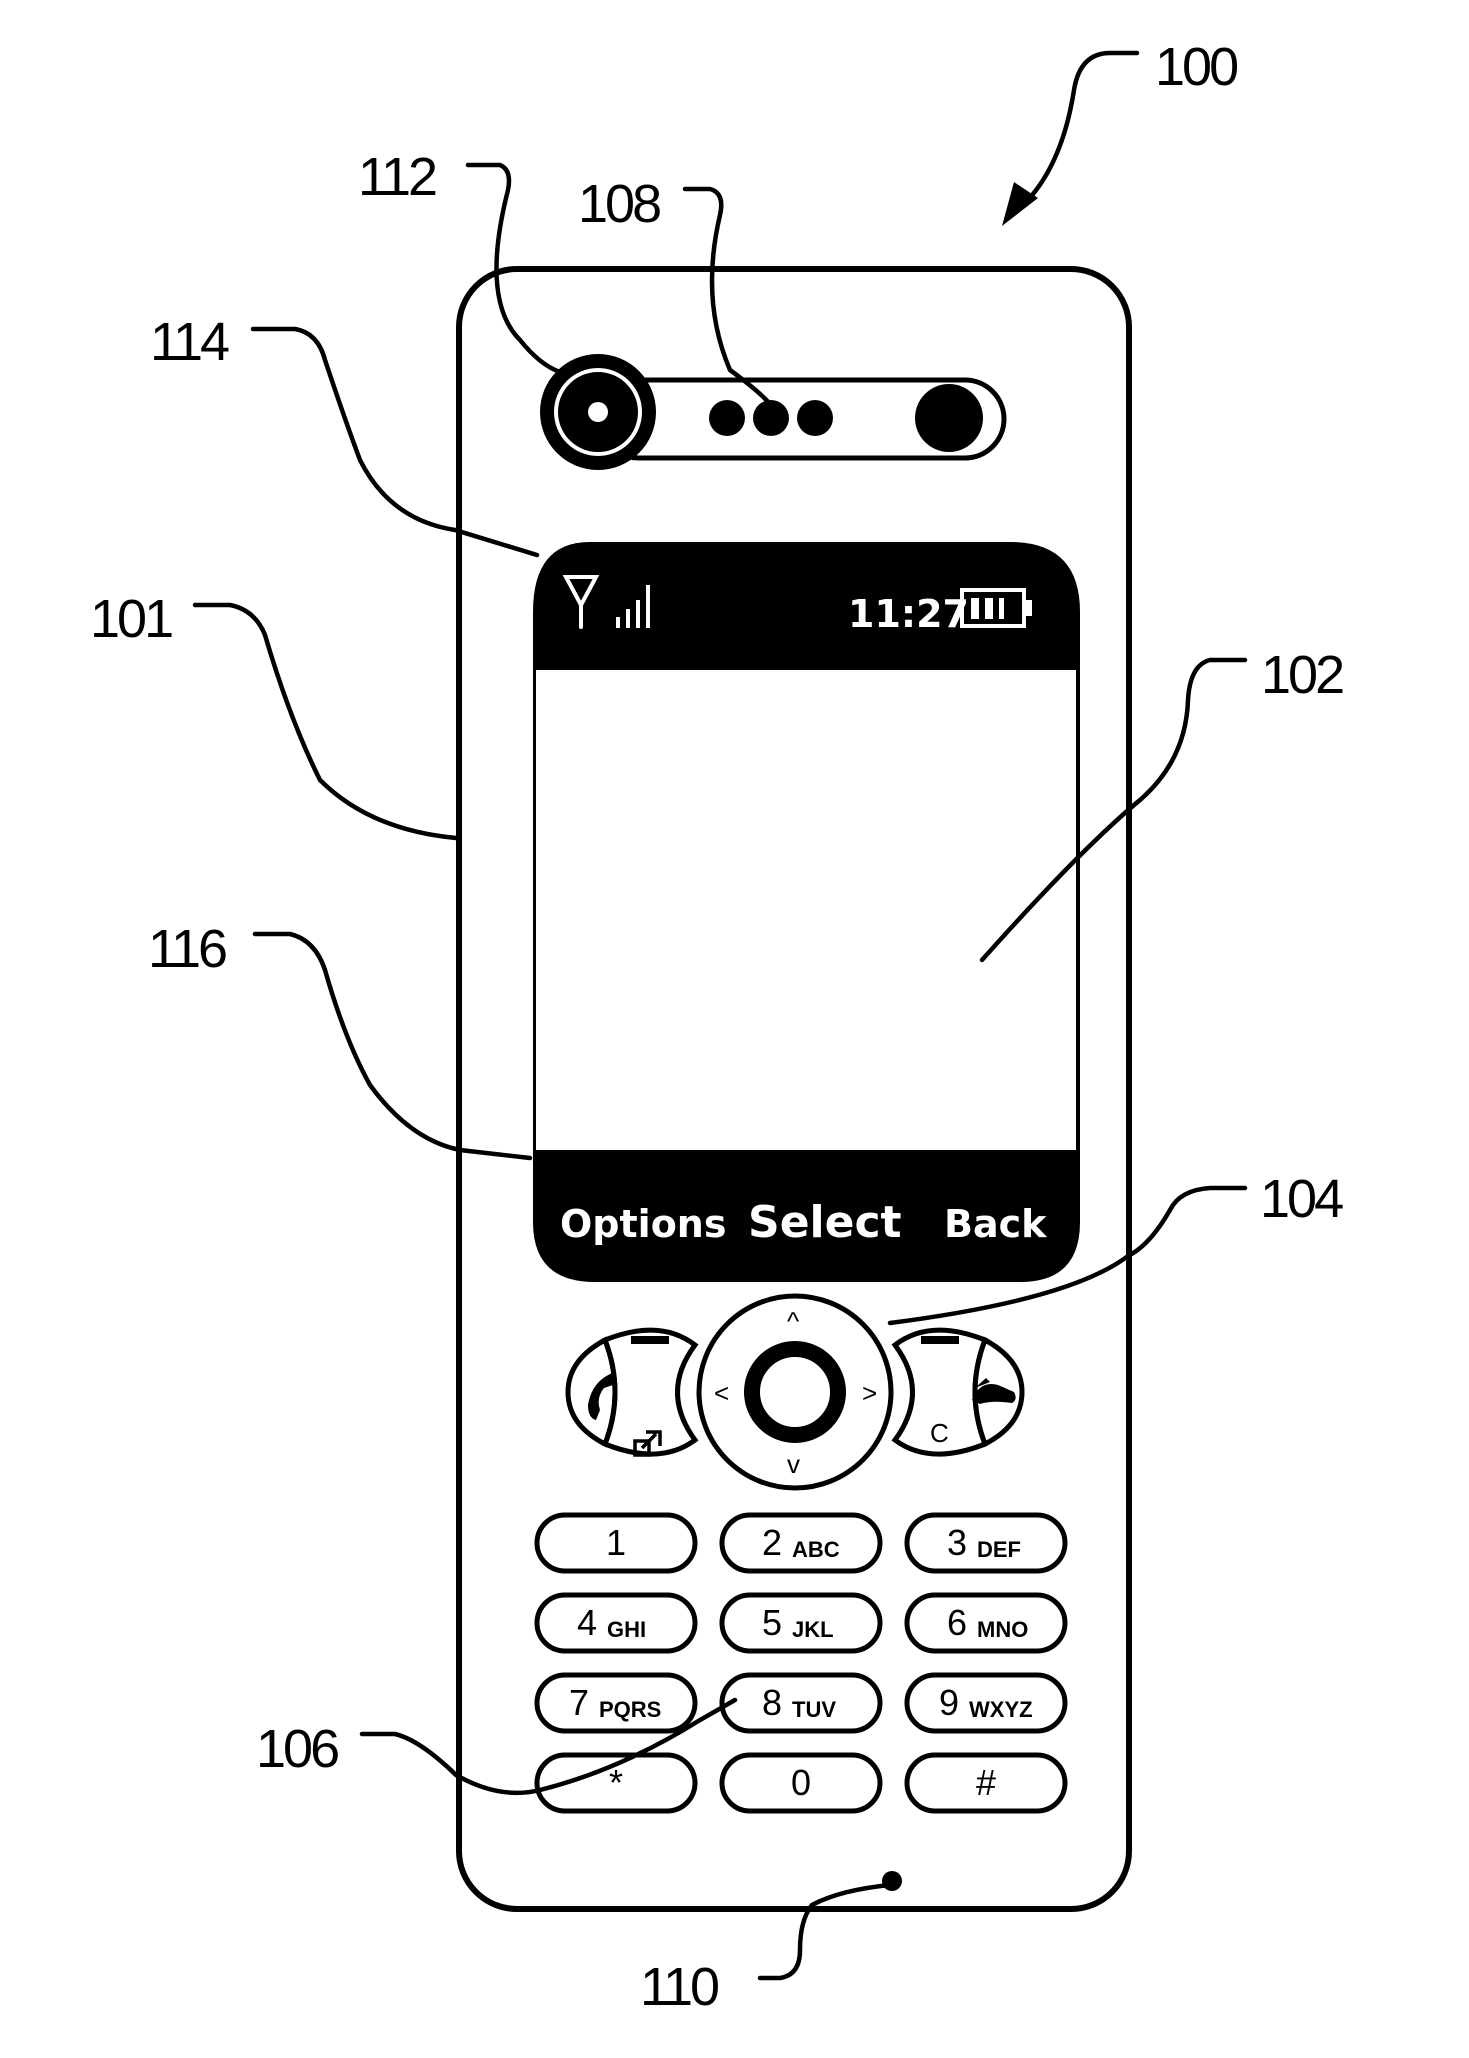  Describe the element at coordinates (397, 177) in the screenshot. I see `ref-label-112: 112` at that location.